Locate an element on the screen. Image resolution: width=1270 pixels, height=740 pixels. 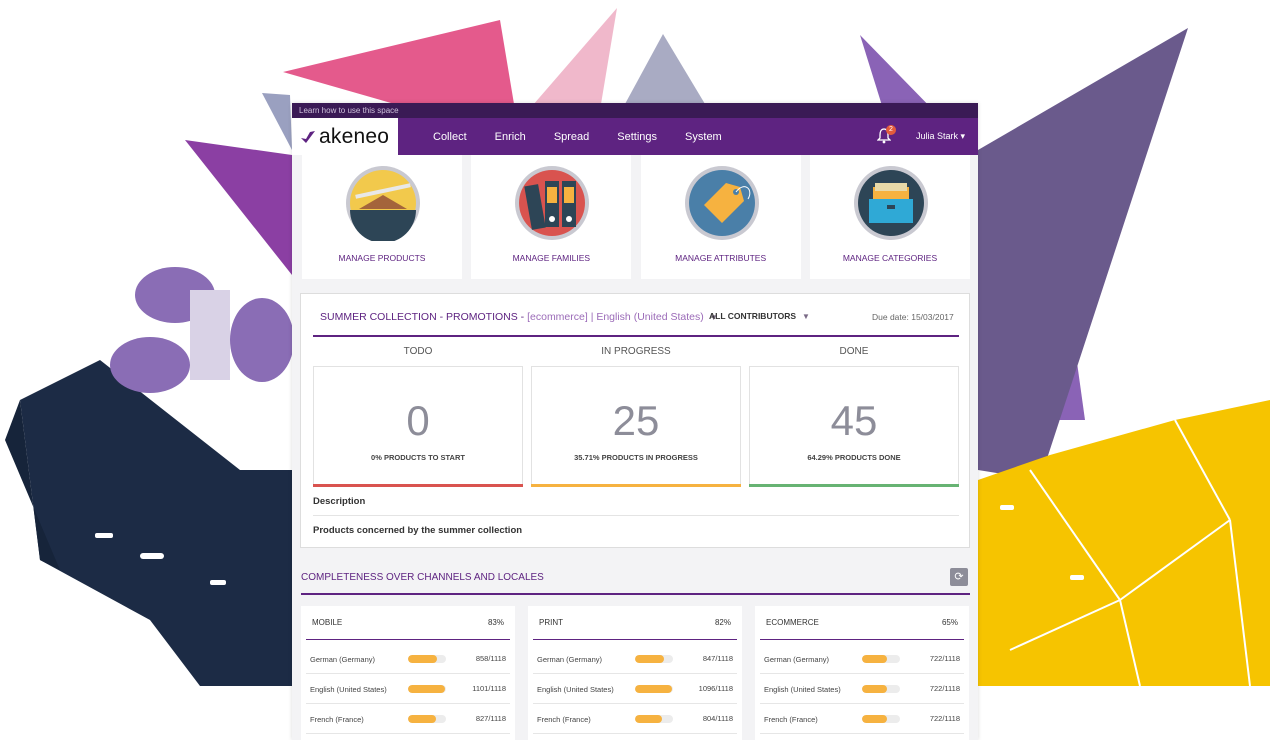
help-bar: Learn how to use this space is located at coordinates (635, 110).